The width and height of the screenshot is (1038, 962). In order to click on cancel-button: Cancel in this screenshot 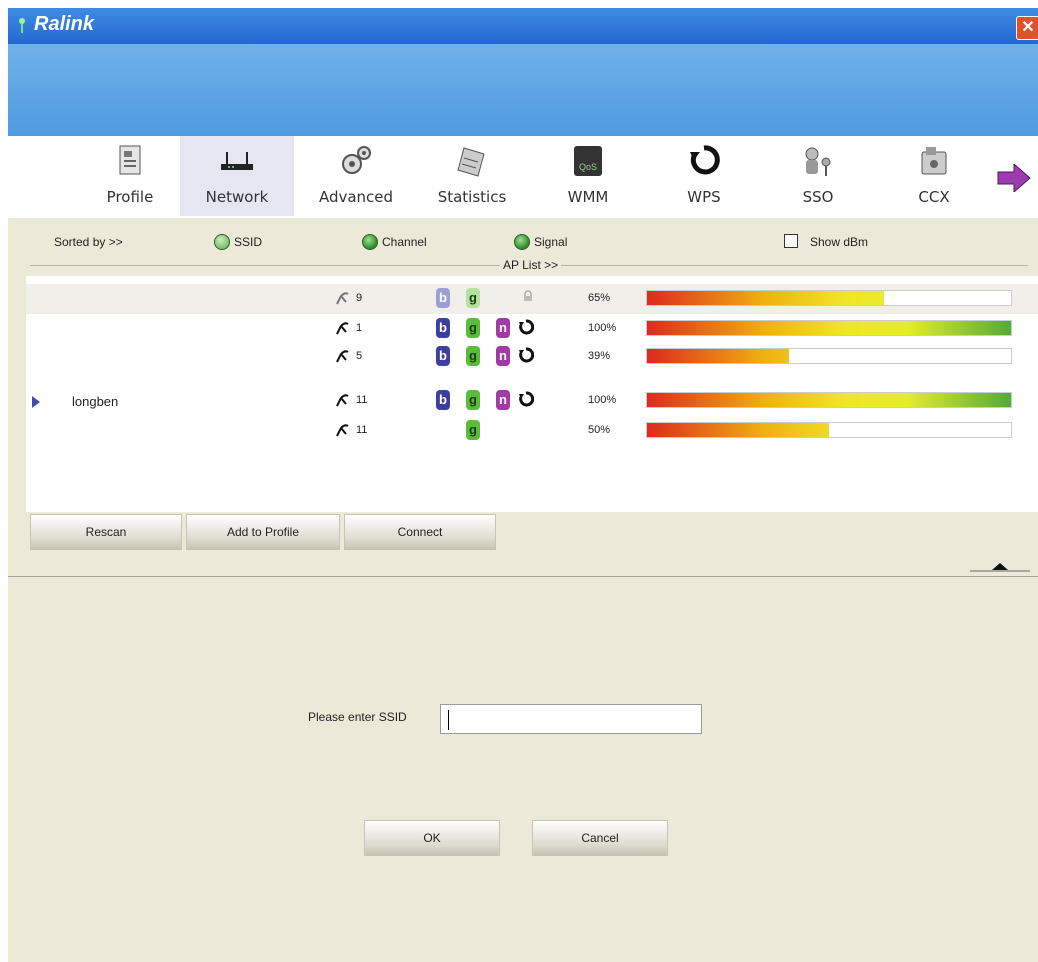, I will do `click(600, 838)`.